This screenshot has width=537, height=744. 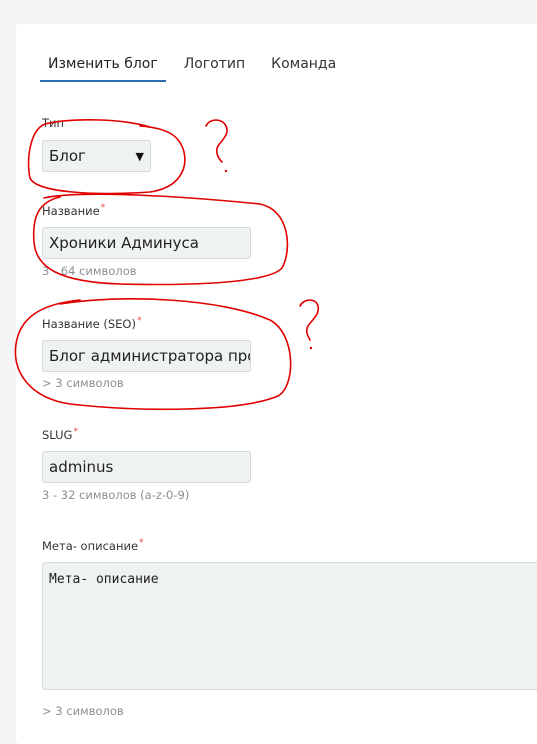 What do you see at coordinates (103, 67) in the screenshot?
I see `tab-edit-blog: Изменить блог` at bounding box center [103, 67].